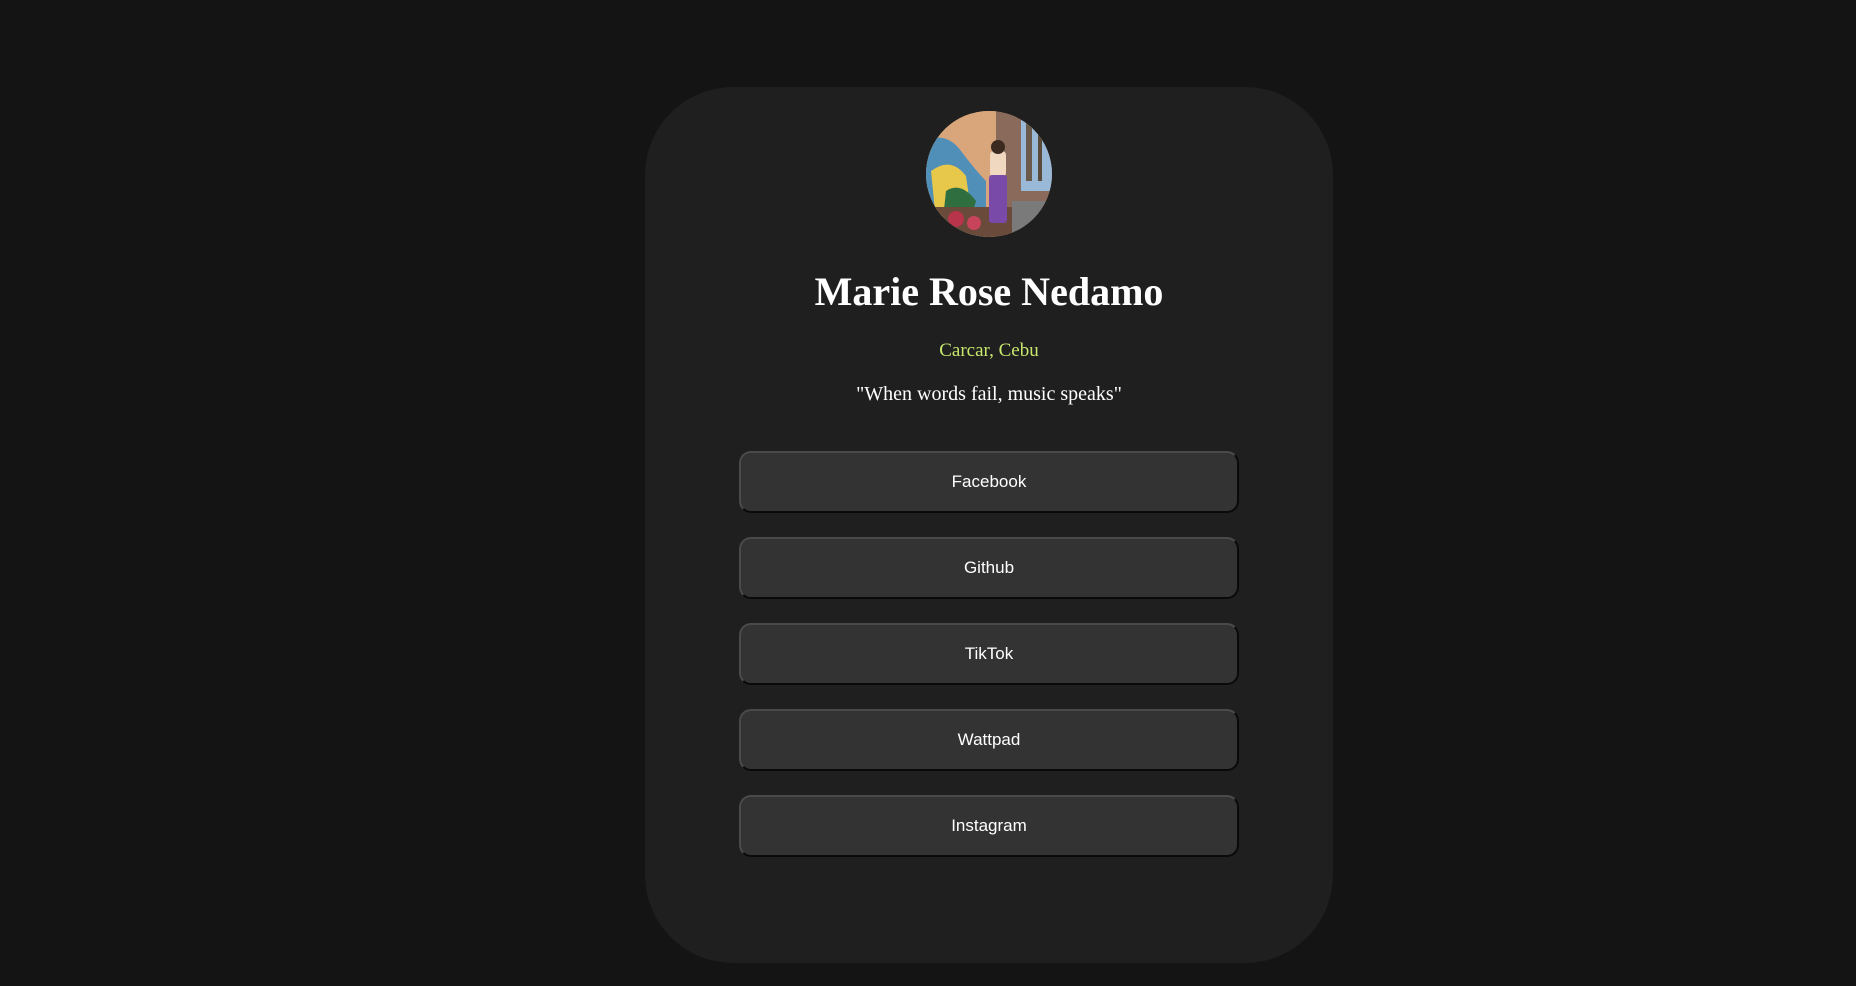  Describe the element at coordinates (989, 654) in the screenshot. I see `tiktok-link-button: TikTok` at that location.